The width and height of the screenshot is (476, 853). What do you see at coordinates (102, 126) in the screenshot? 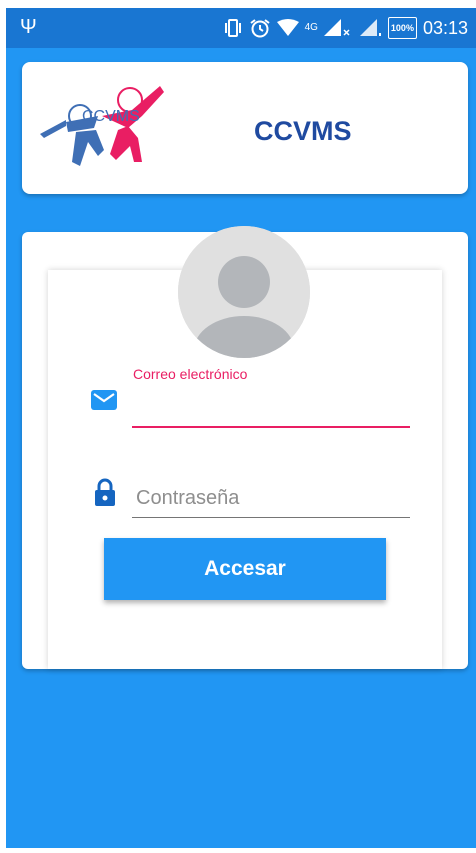
I see `app-logo: CCVMS` at bounding box center [102, 126].